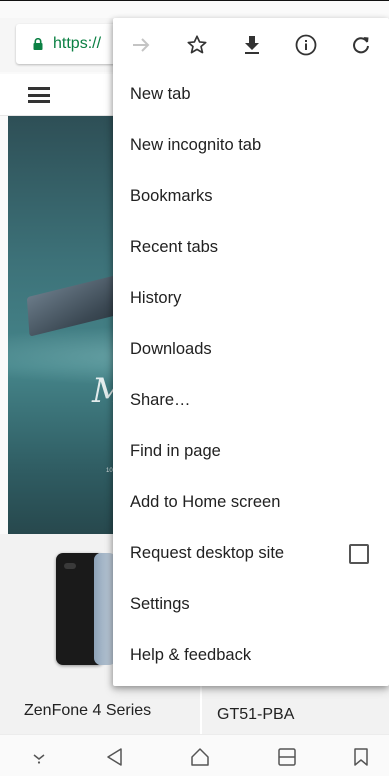  What do you see at coordinates (361, 45) in the screenshot?
I see `reload-icon` at bounding box center [361, 45].